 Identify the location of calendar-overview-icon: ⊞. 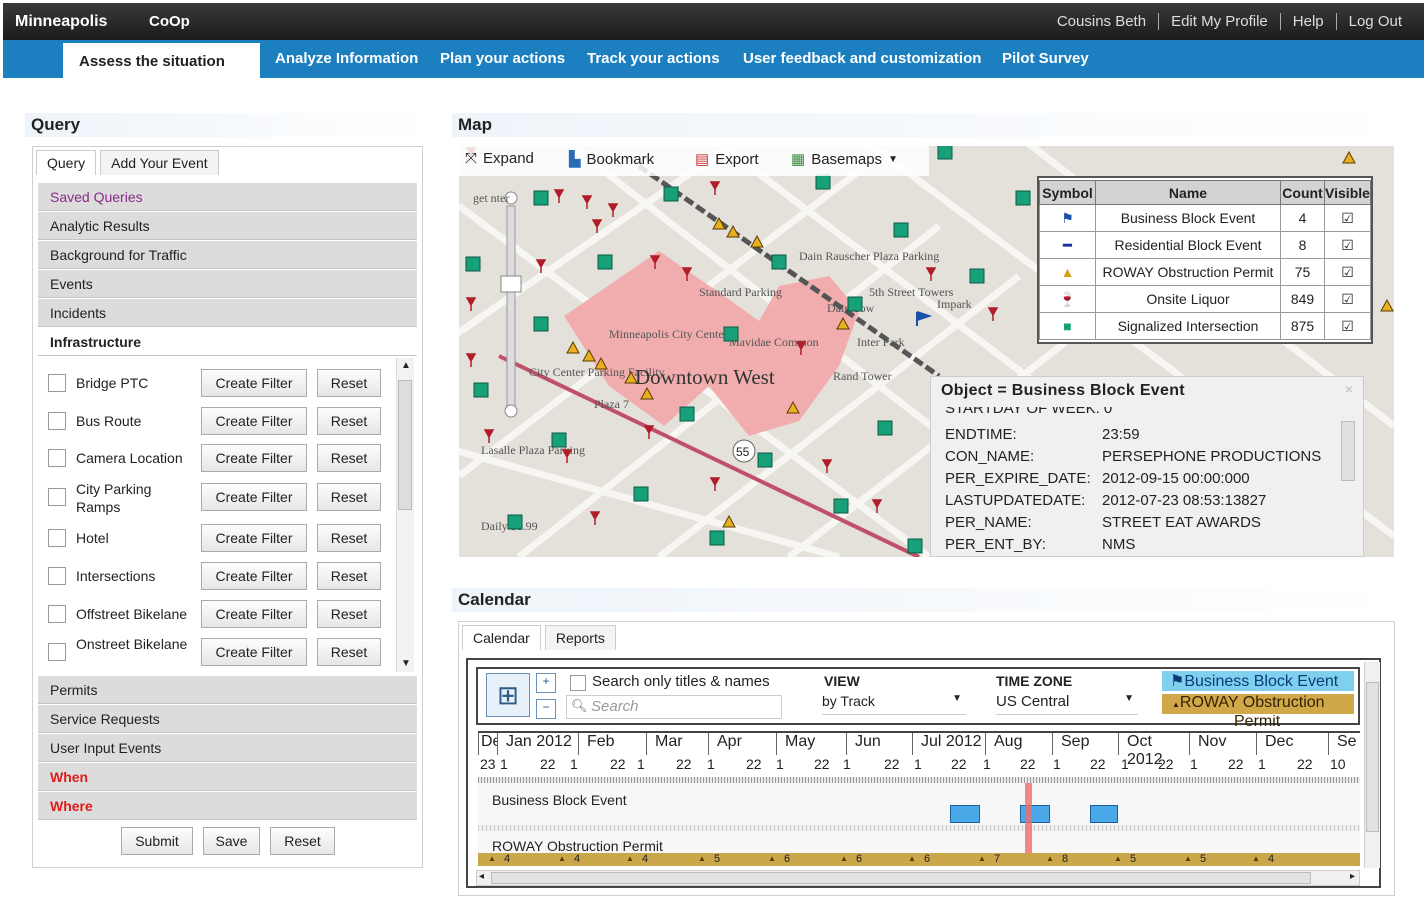
(508, 695).